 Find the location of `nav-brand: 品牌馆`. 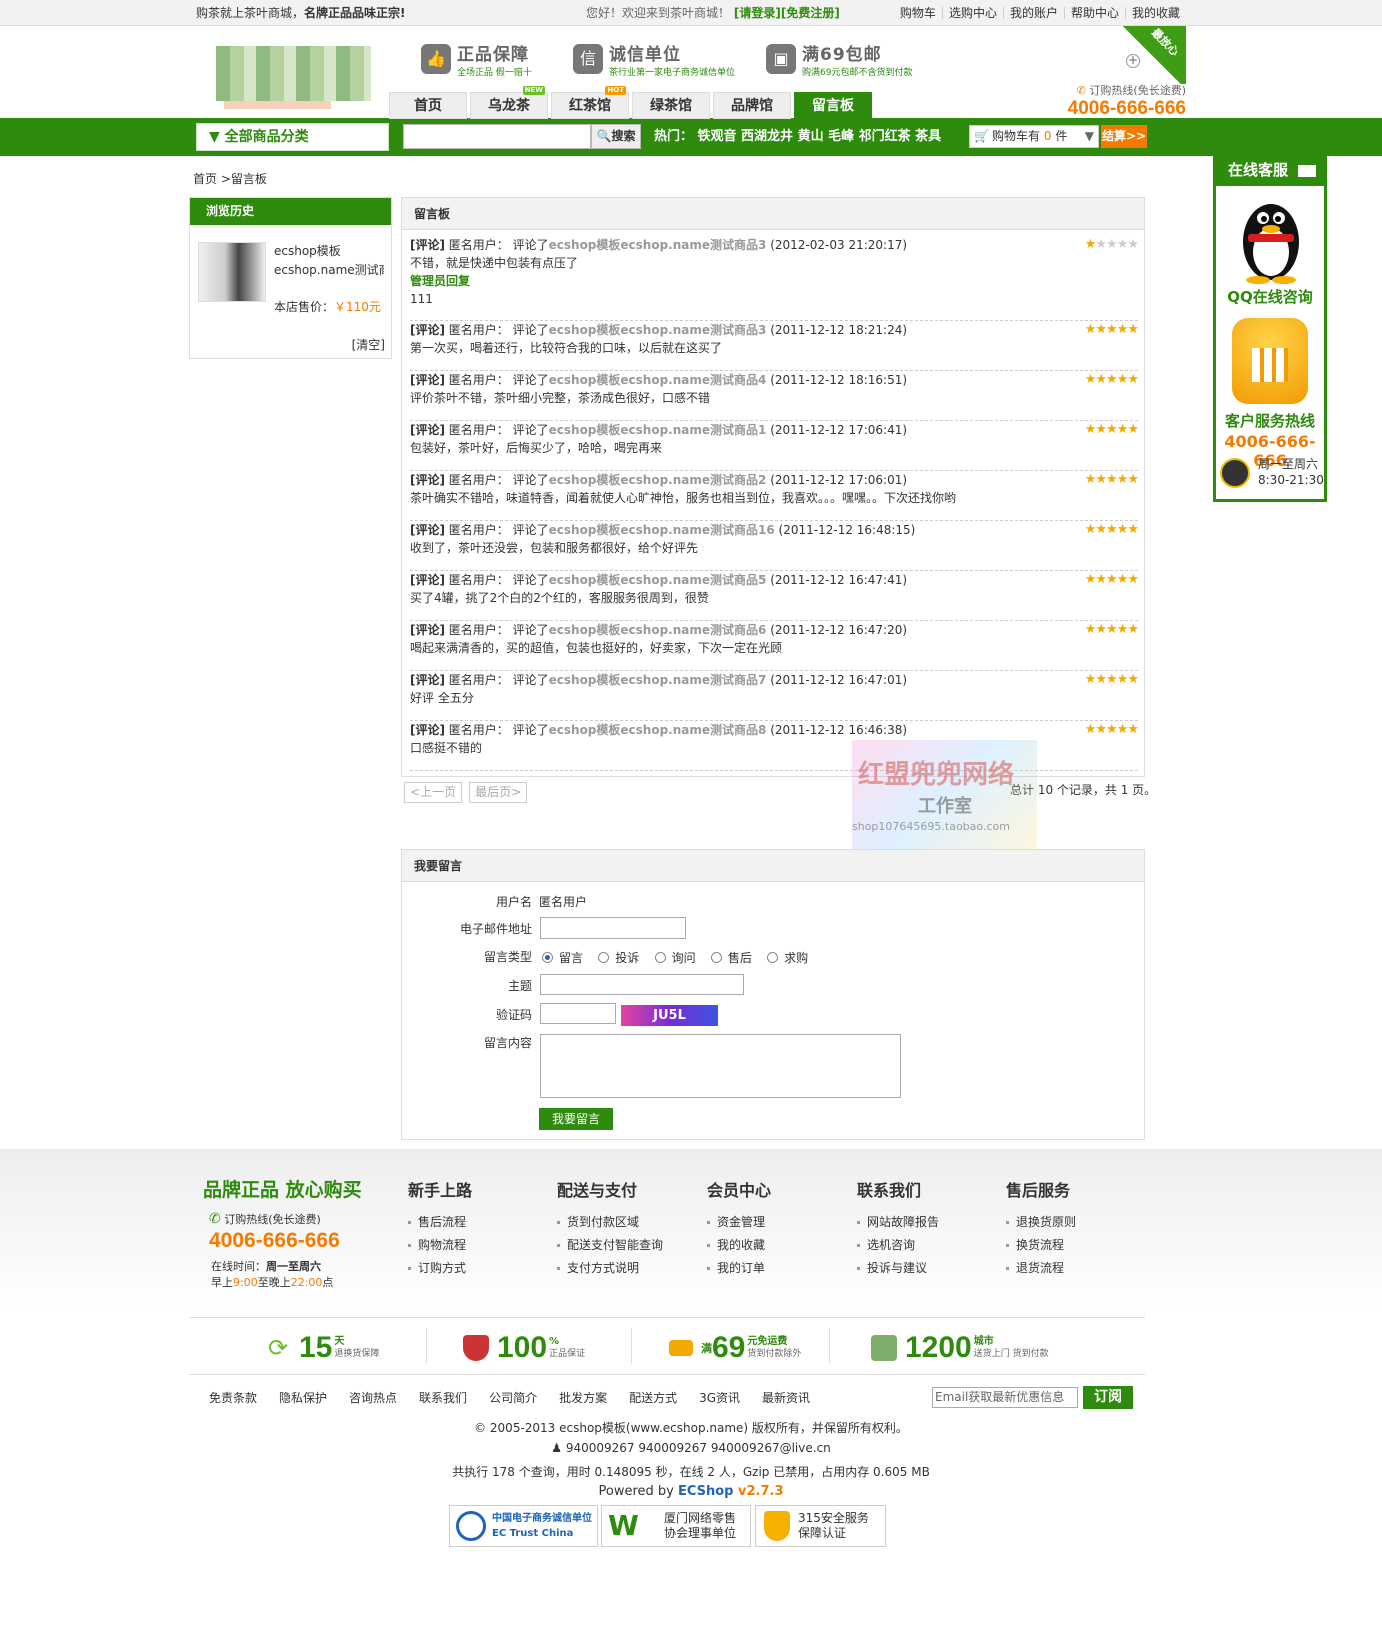

nav-brand: 品牌馆 is located at coordinates (752, 105).